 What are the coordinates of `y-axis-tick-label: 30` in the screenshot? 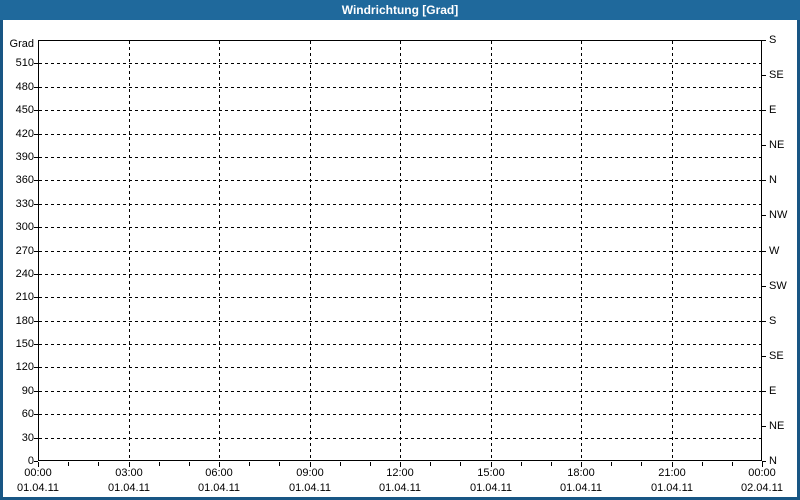 It's located at (27, 438).